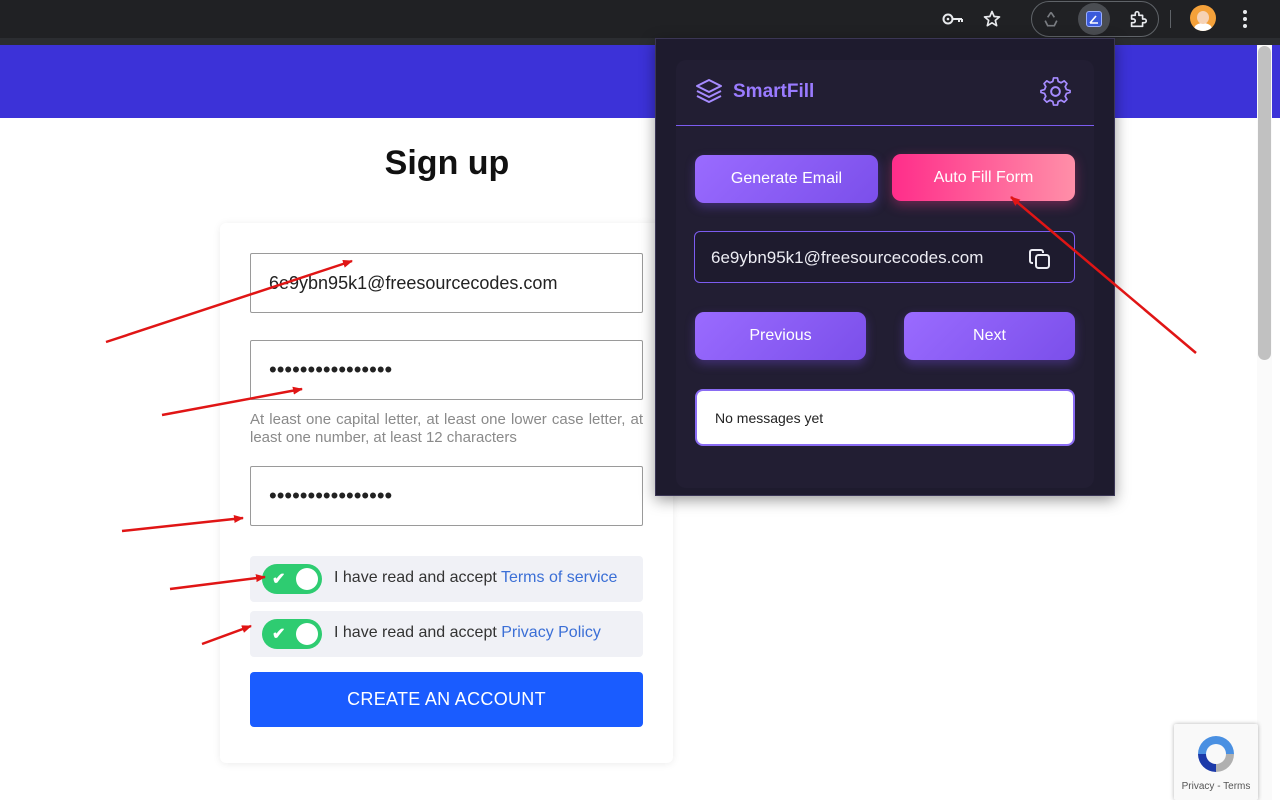 Image resolution: width=1280 pixels, height=800 pixels. I want to click on create-account-button: CREATE AN ACCOUNT, so click(446, 699).